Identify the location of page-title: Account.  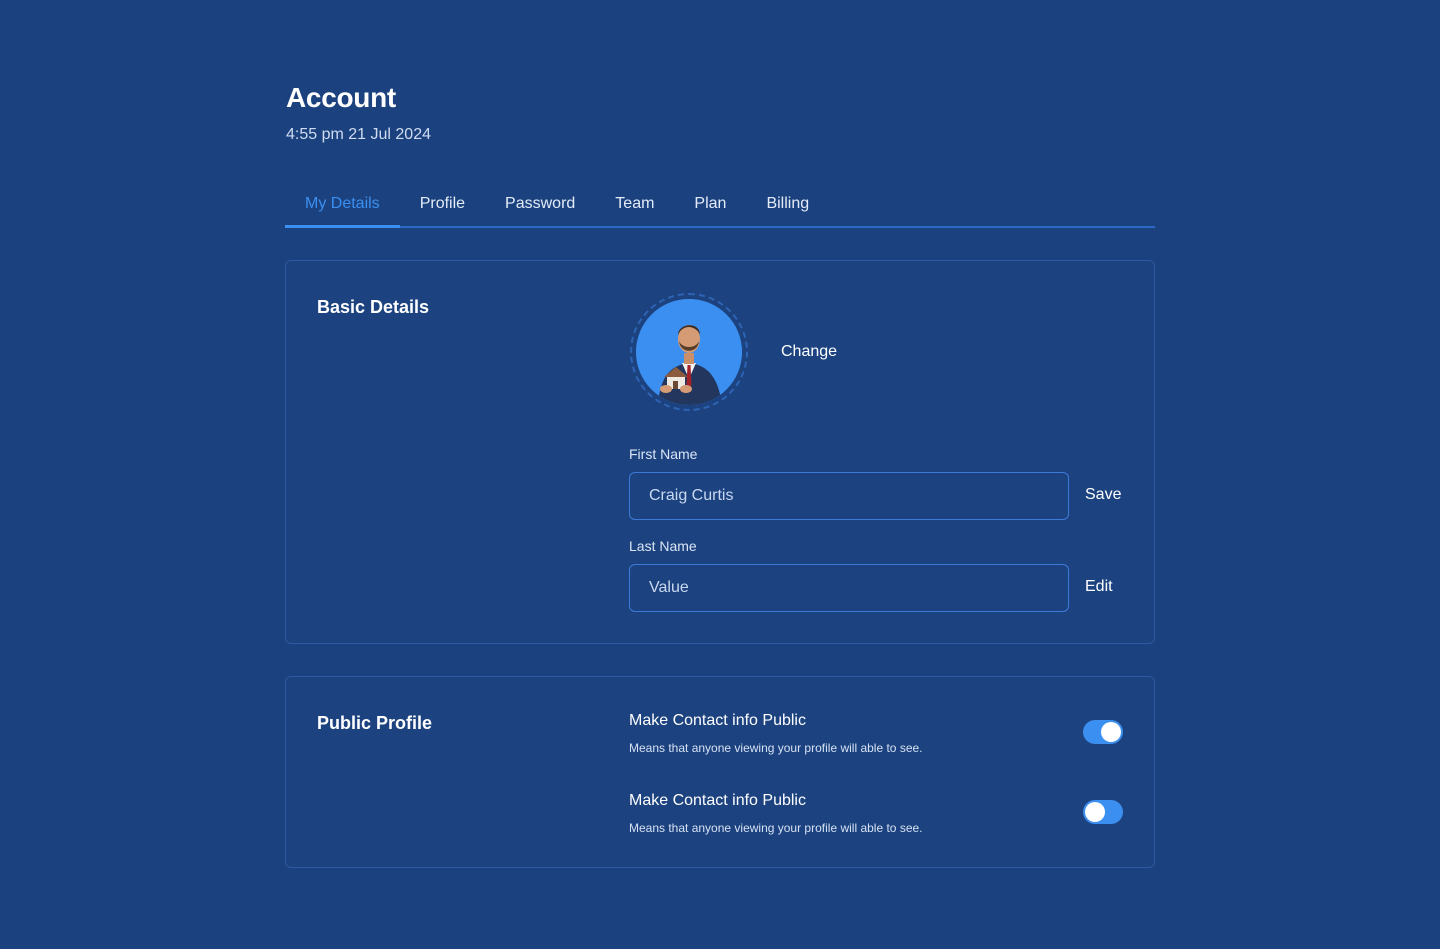
(341, 97).